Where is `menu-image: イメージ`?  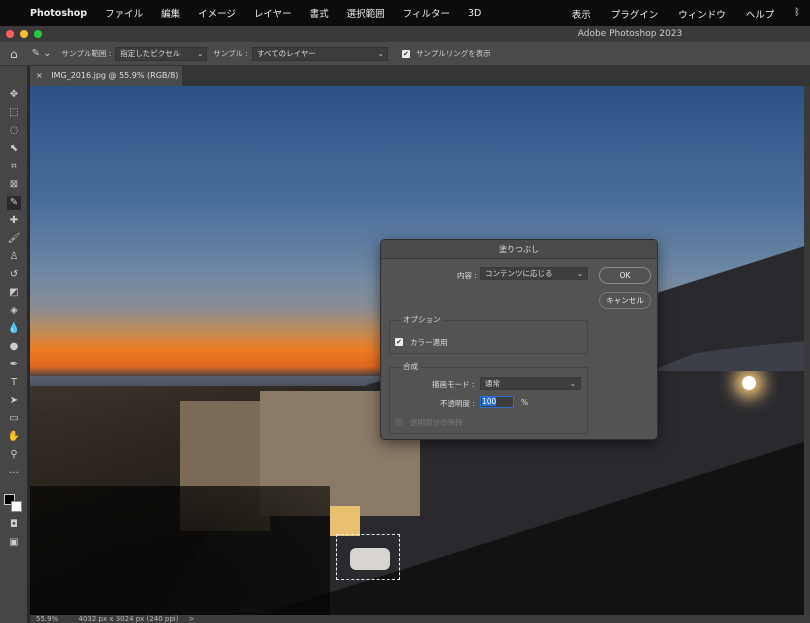 menu-image: イメージ is located at coordinates (217, 13).